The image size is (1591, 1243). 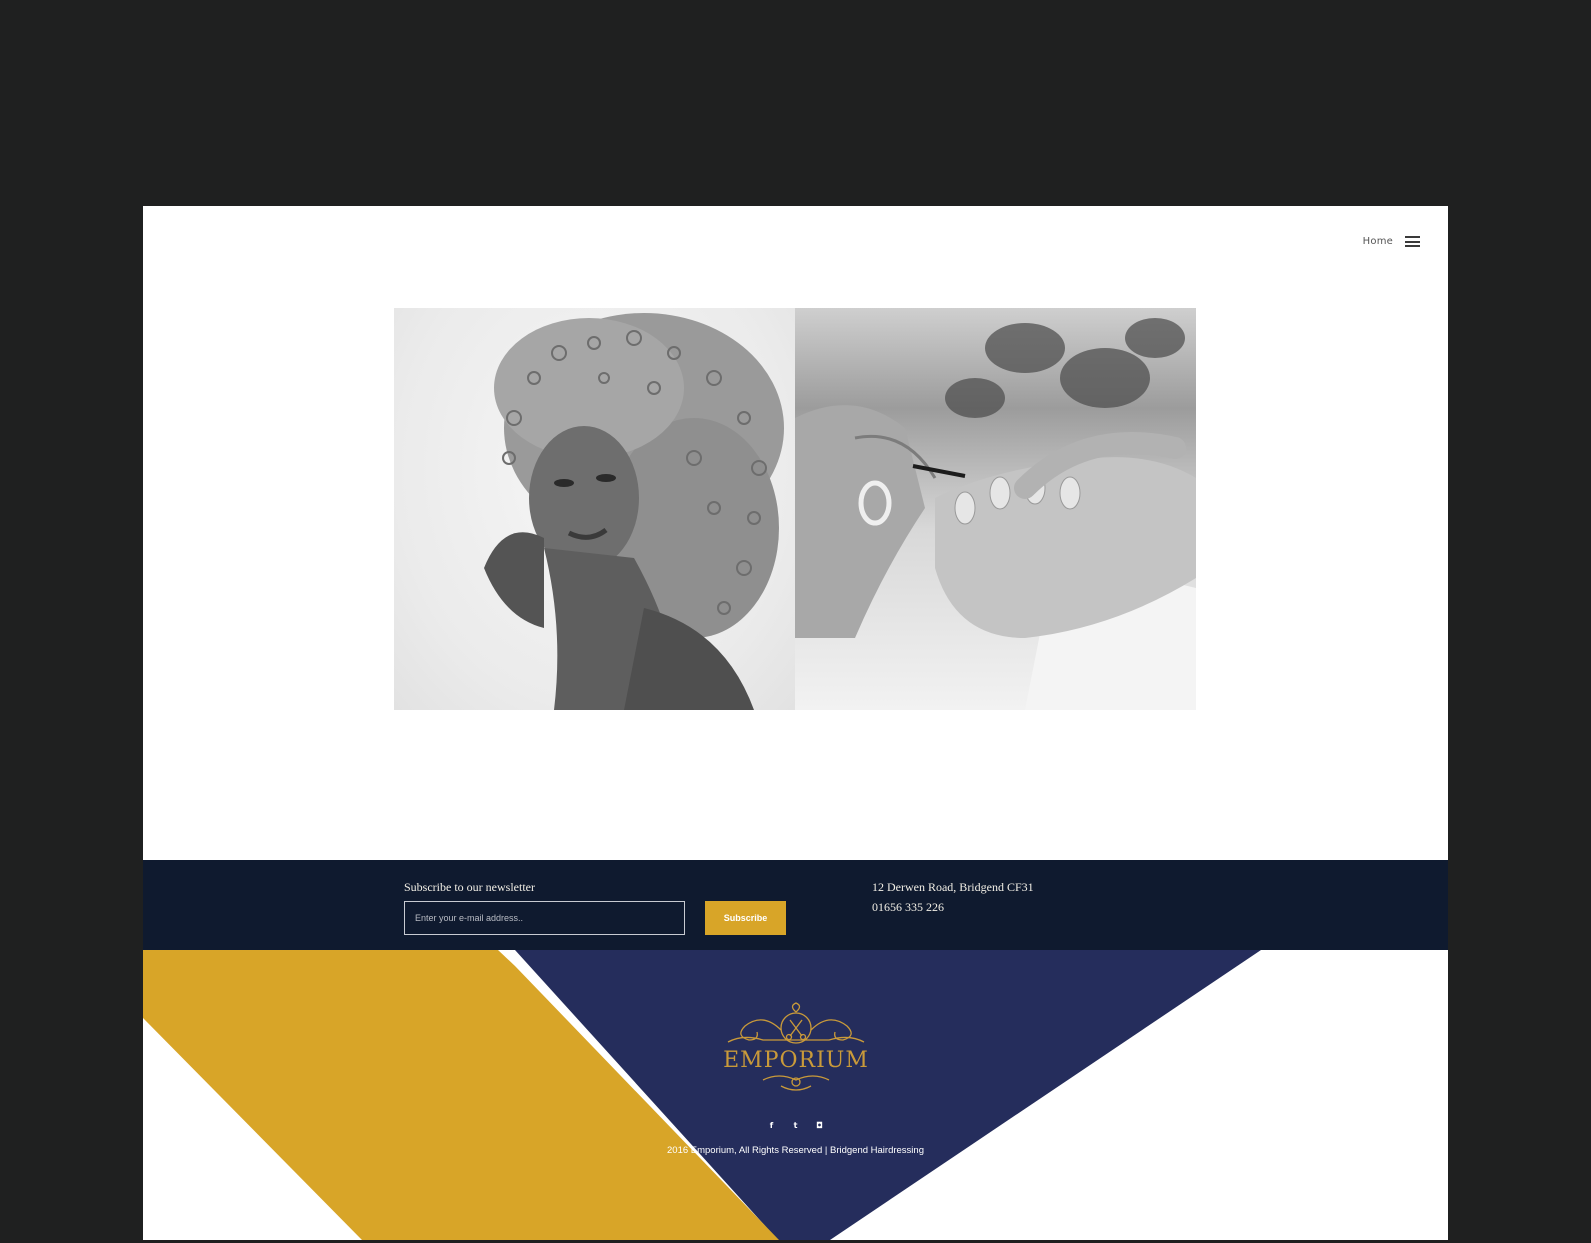 I want to click on newsletter-heading: Subscribe to our newsletter, so click(x=469, y=887).